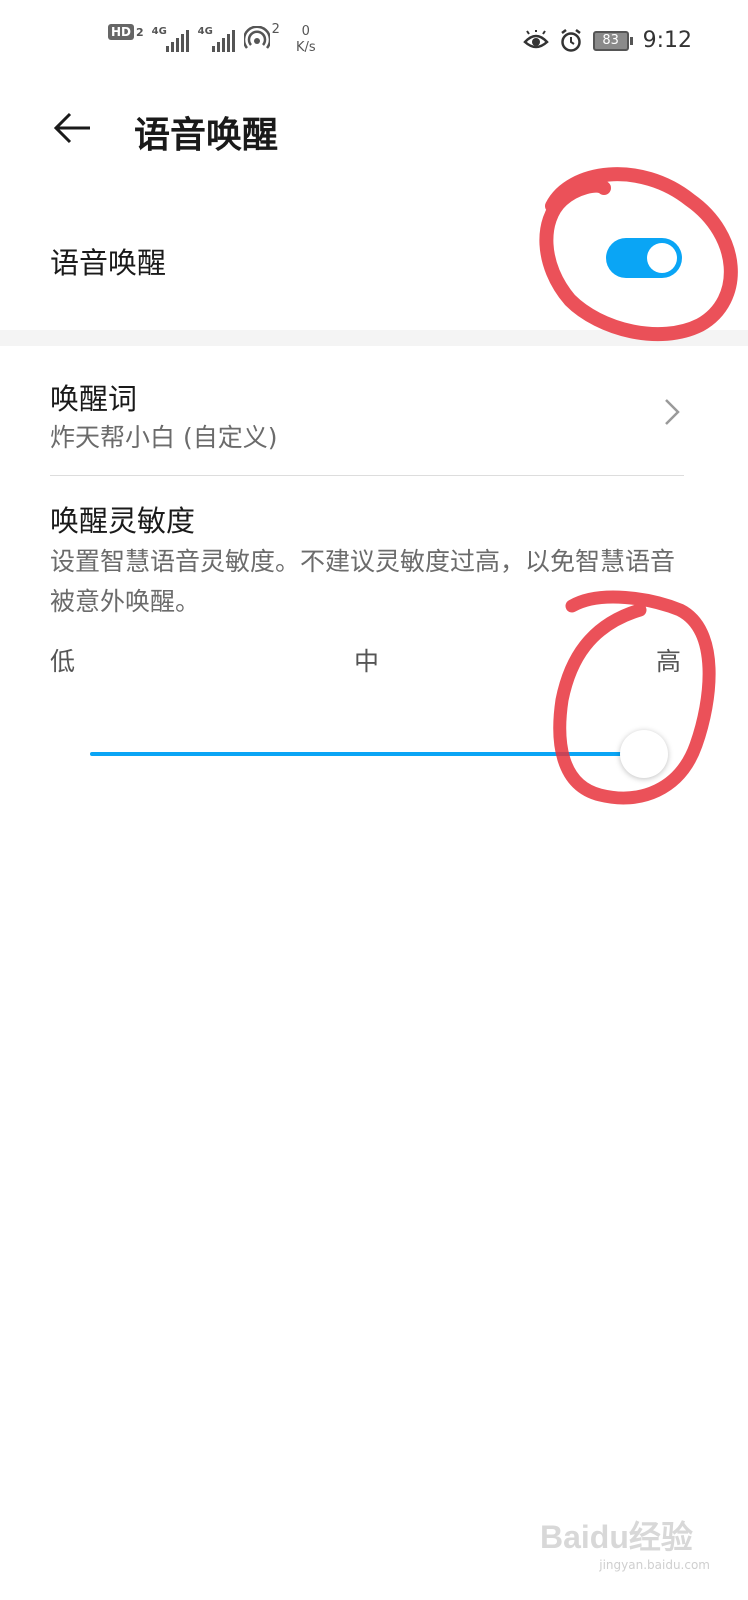 The width and height of the screenshot is (748, 1600). What do you see at coordinates (654, 1565) in the screenshot?
I see `watermark-url: jingyan.baidu.com` at bounding box center [654, 1565].